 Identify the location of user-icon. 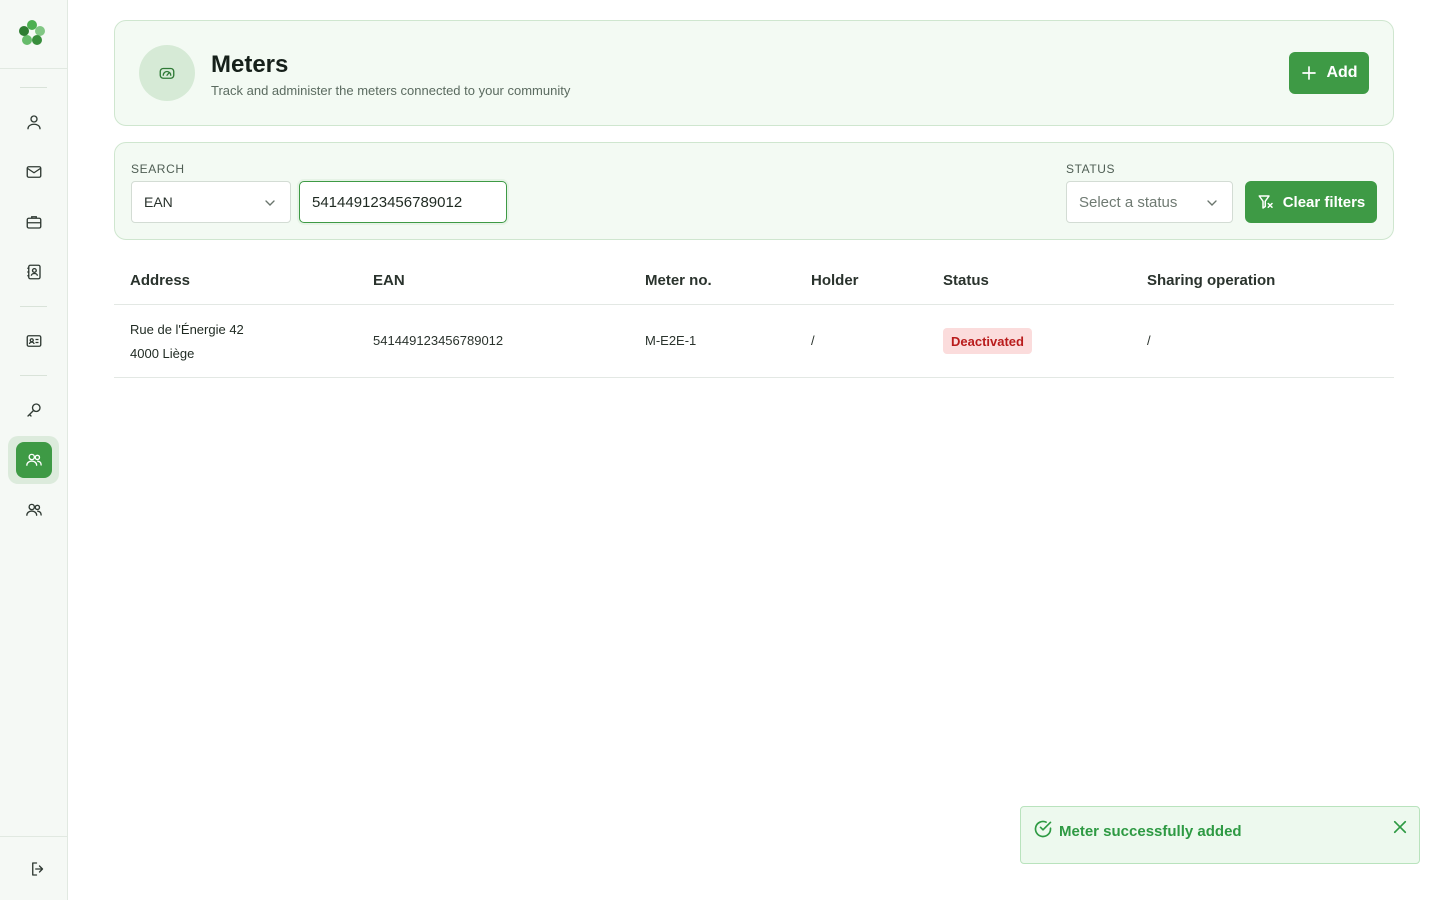
(34, 122).